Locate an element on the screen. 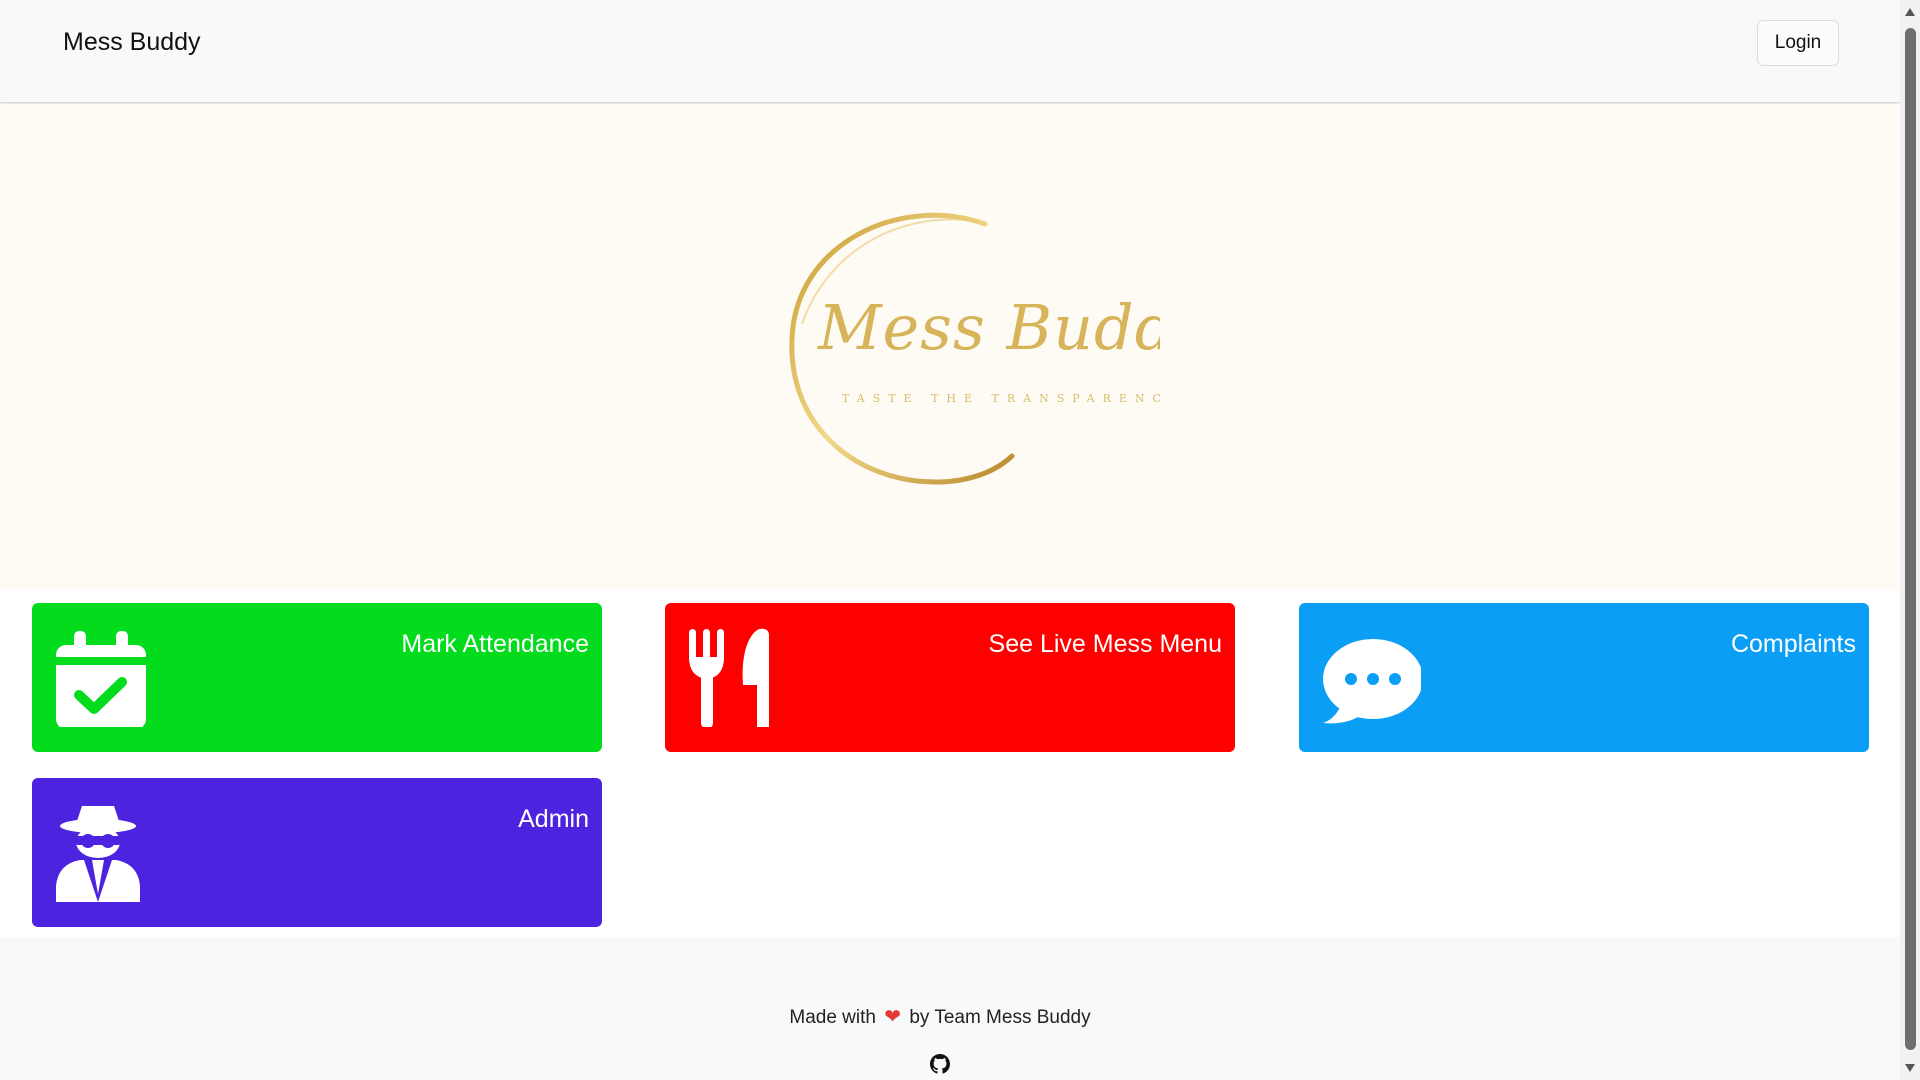 The width and height of the screenshot is (1920, 1080). scroll-down-arrow-icon is located at coordinates (1910, 1068).